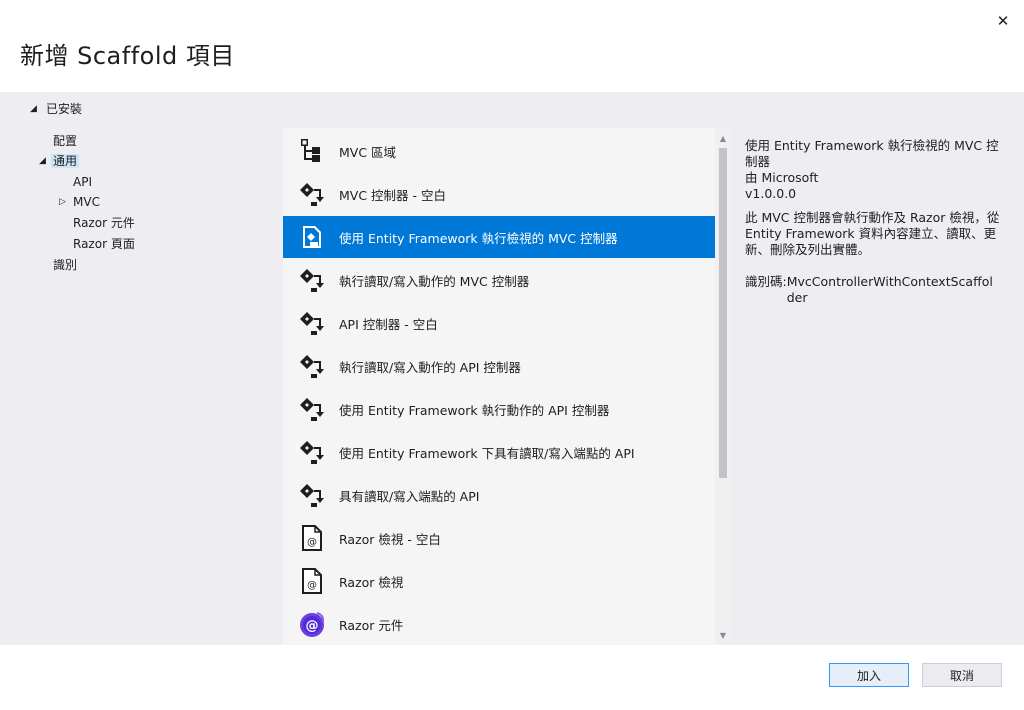 The image size is (1024, 710). Describe the element at coordinates (723, 635) in the screenshot. I see `scroll-down-arrow-icon: ▼` at that location.